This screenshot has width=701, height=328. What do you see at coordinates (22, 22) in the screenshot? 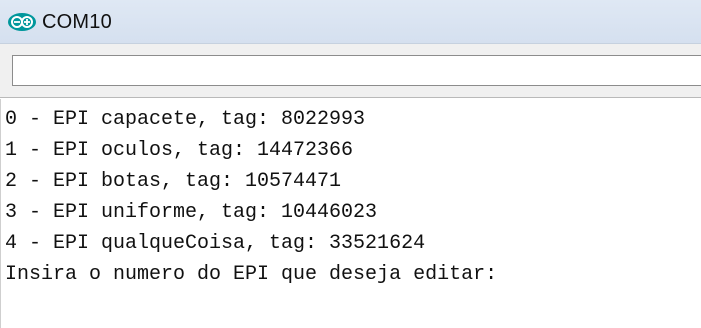
I see `arduino-icon` at bounding box center [22, 22].